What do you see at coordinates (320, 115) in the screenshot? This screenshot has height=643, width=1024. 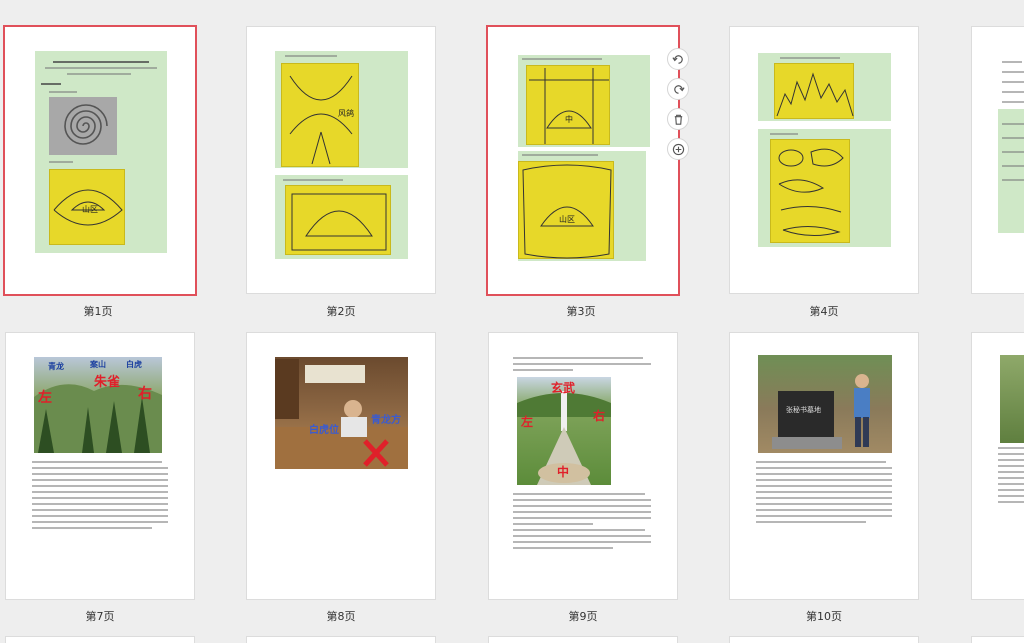 I see `page2-drawing-1: 风鸽` at bounding box center [320, 115].